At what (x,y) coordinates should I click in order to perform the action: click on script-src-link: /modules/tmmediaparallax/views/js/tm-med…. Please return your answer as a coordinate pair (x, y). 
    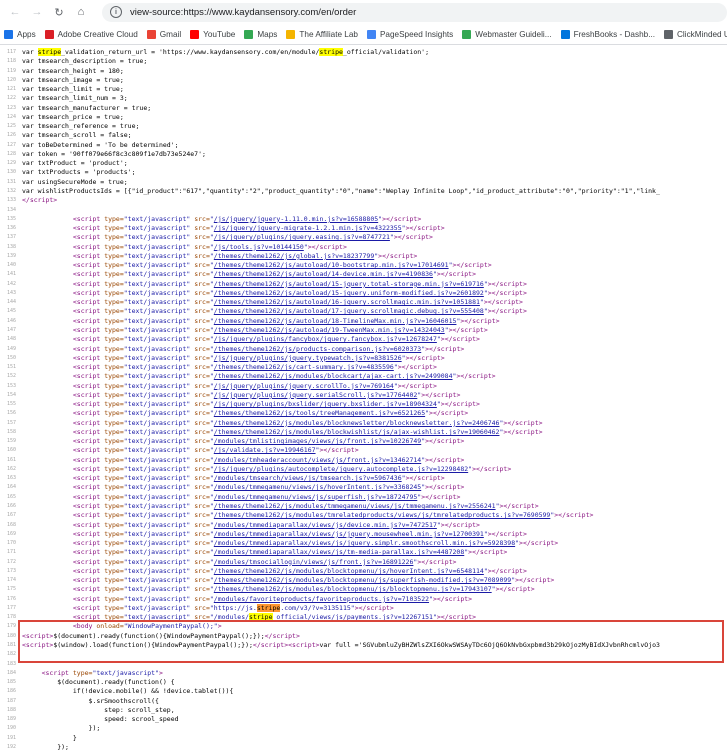
    Looking at the image, I should click on (339, 552).